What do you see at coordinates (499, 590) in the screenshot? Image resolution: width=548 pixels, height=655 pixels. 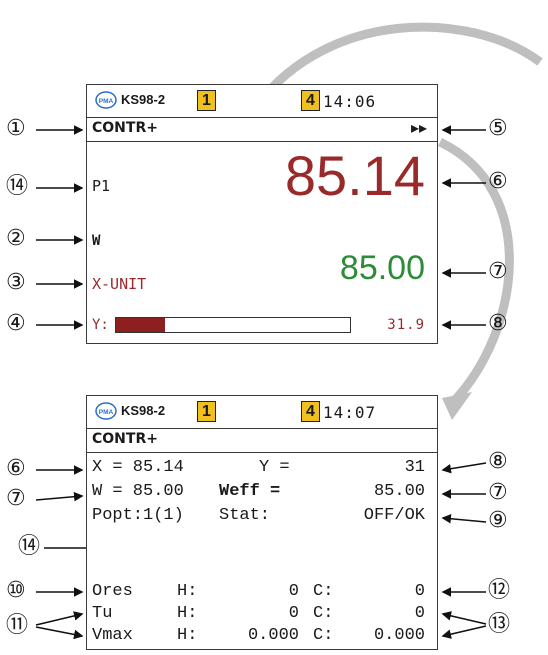 I see `callout-12: ⑫` at bounding box center [499, 590].